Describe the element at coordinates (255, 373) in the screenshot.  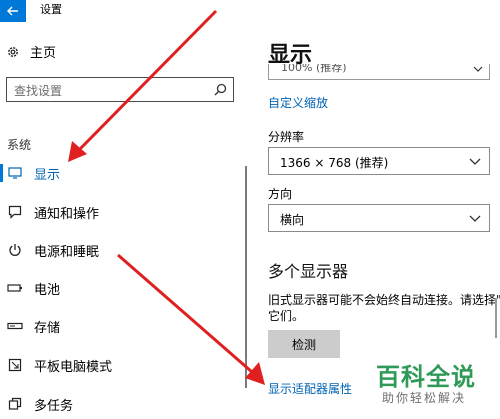
I see `annotation-arrow` at that location.